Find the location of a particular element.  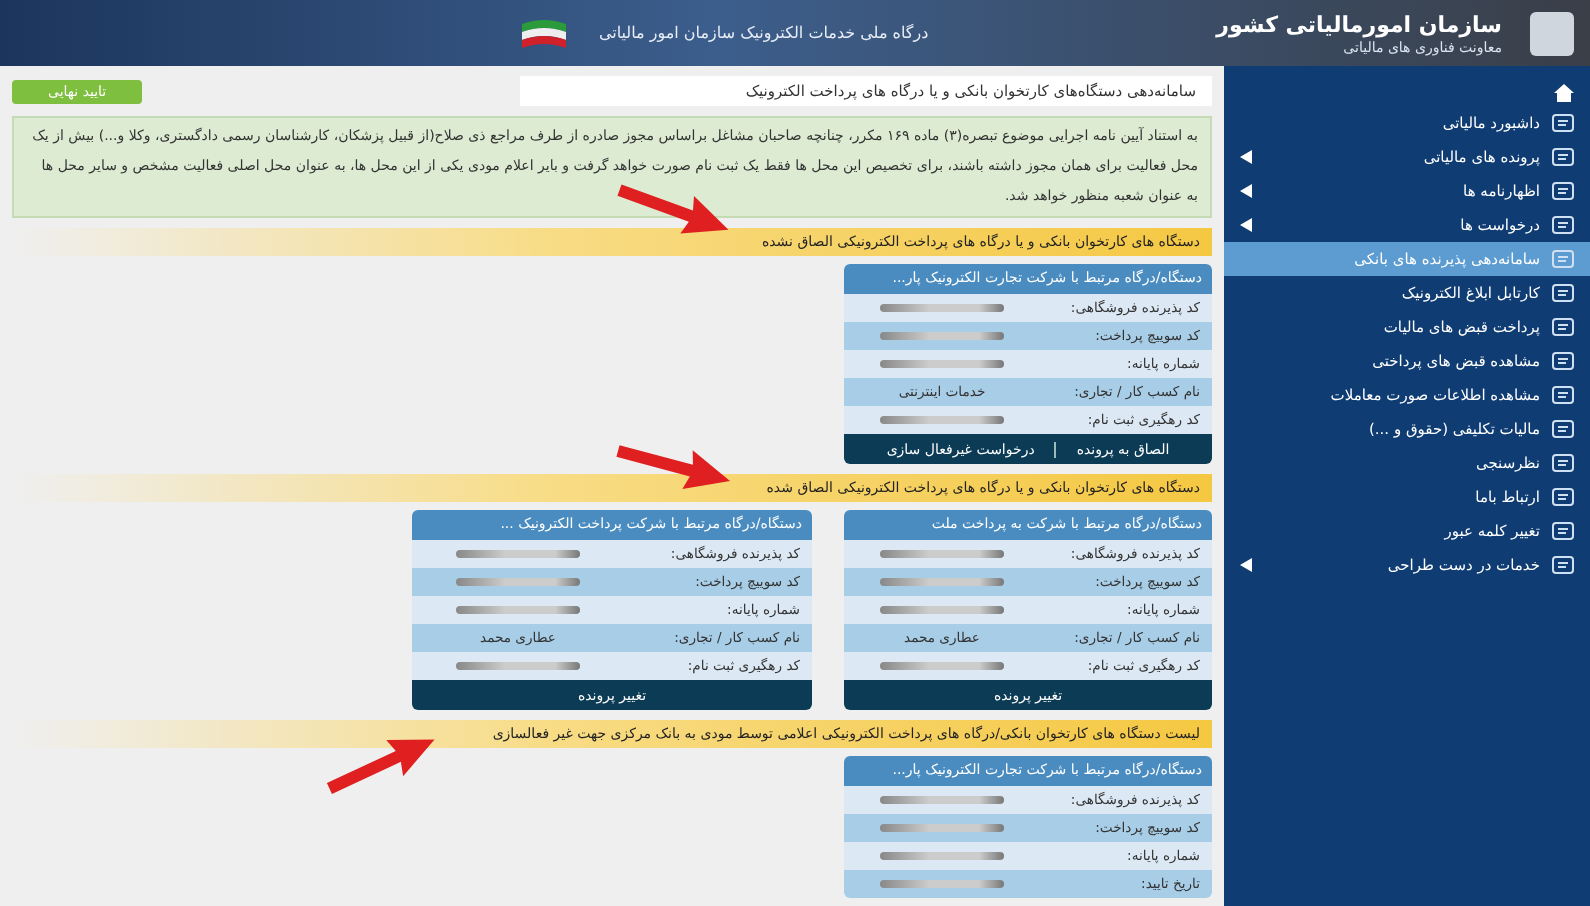

flag-icon is located at coordinates (544, 33).